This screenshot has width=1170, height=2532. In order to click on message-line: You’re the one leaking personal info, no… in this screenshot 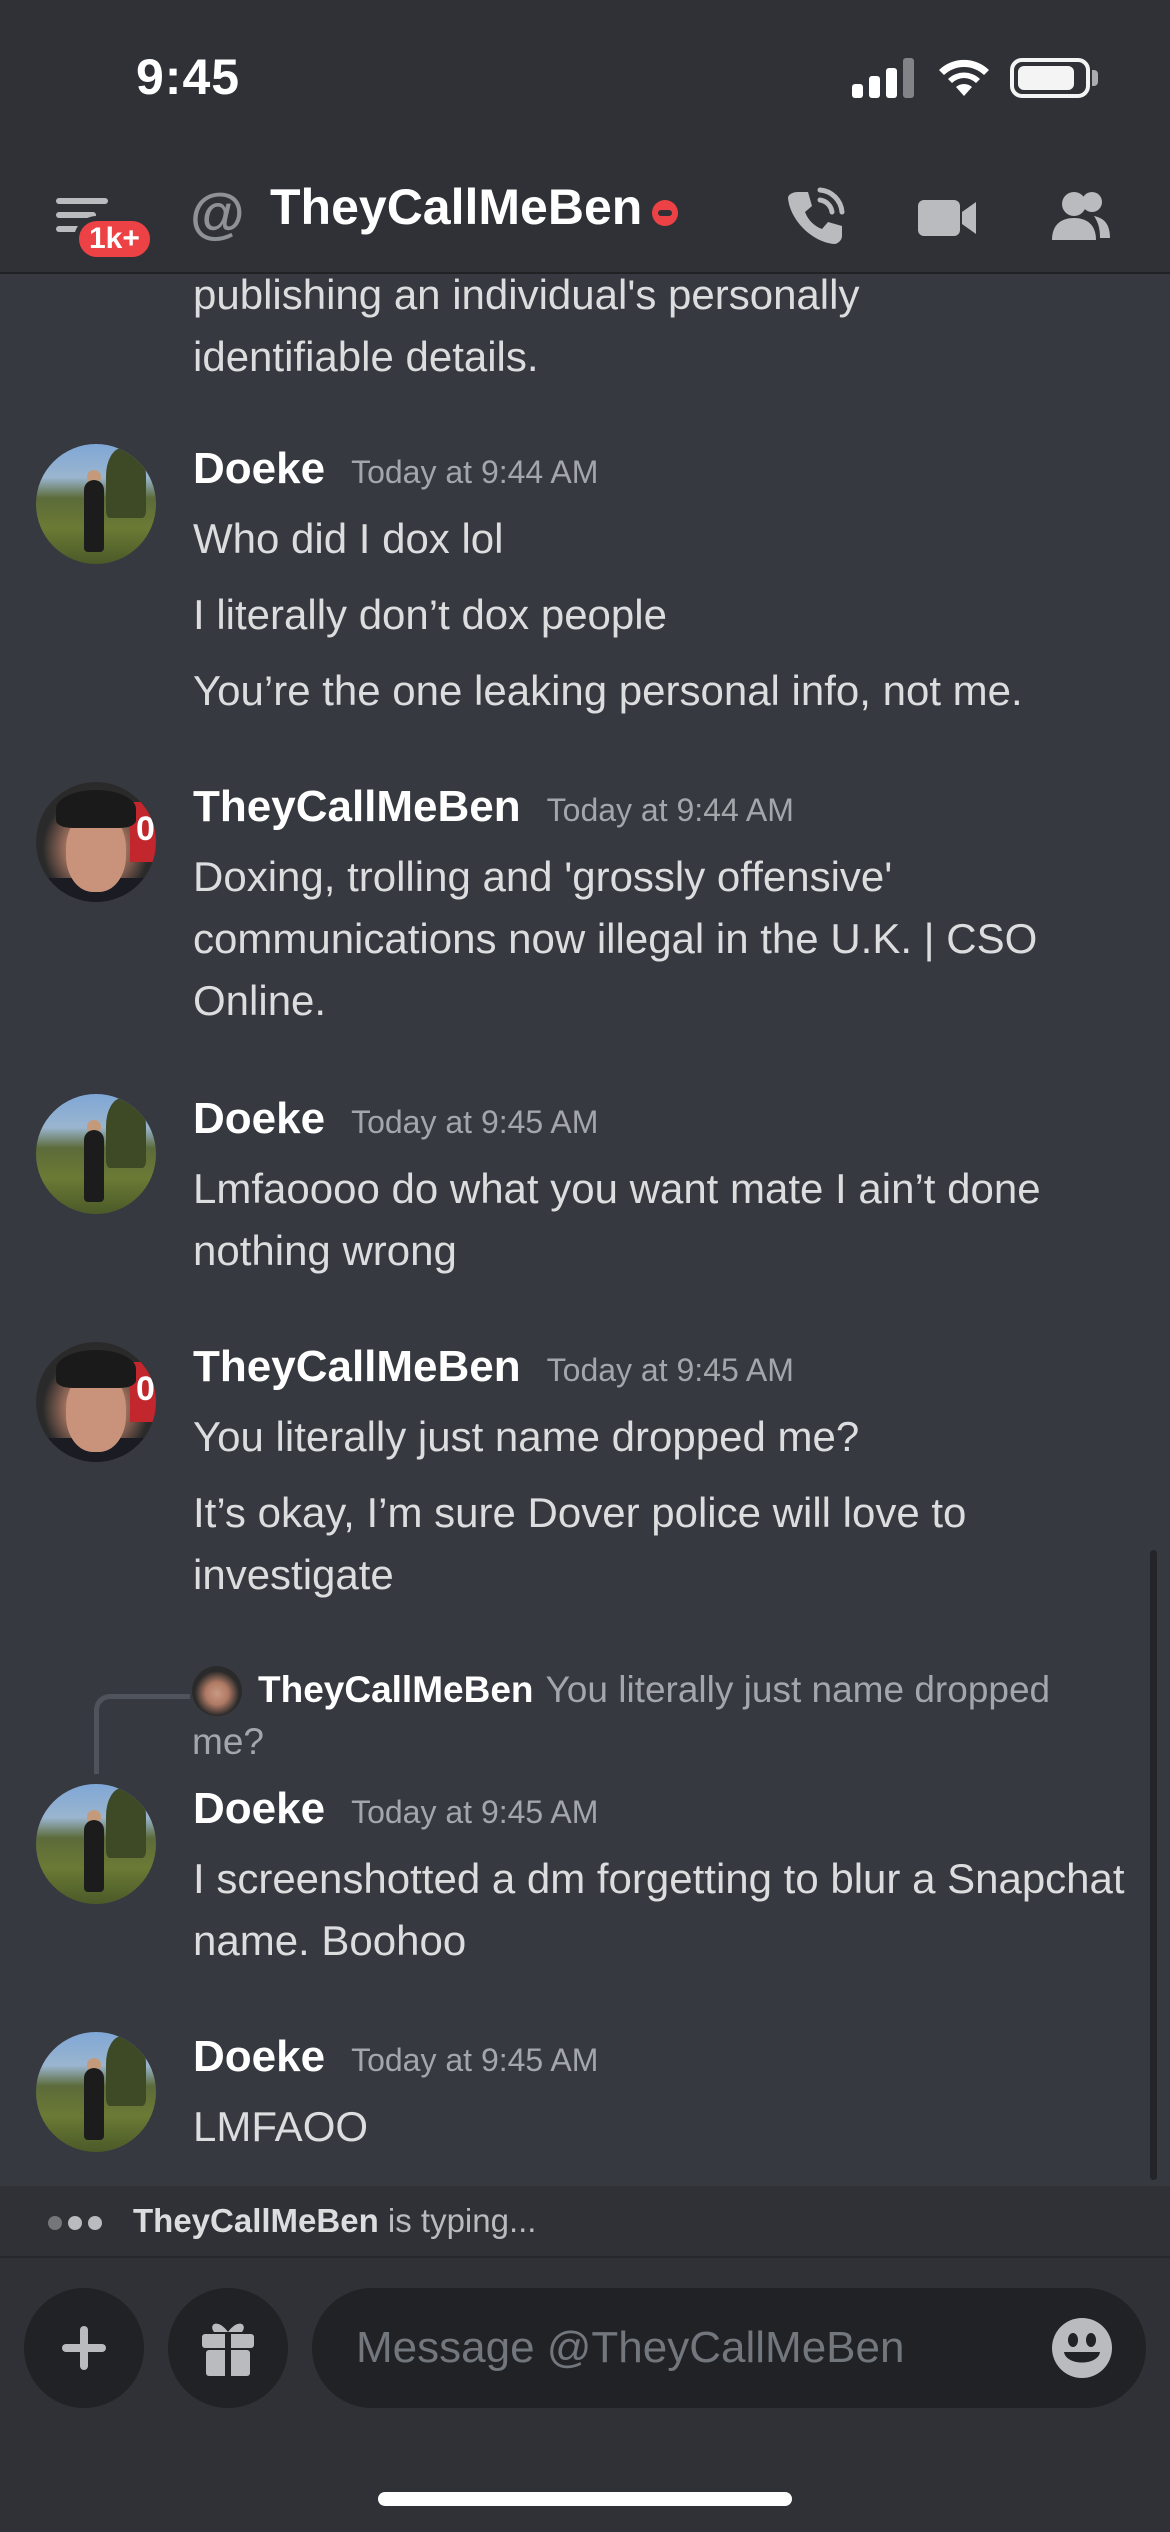, I will do `click(608, 690)`.